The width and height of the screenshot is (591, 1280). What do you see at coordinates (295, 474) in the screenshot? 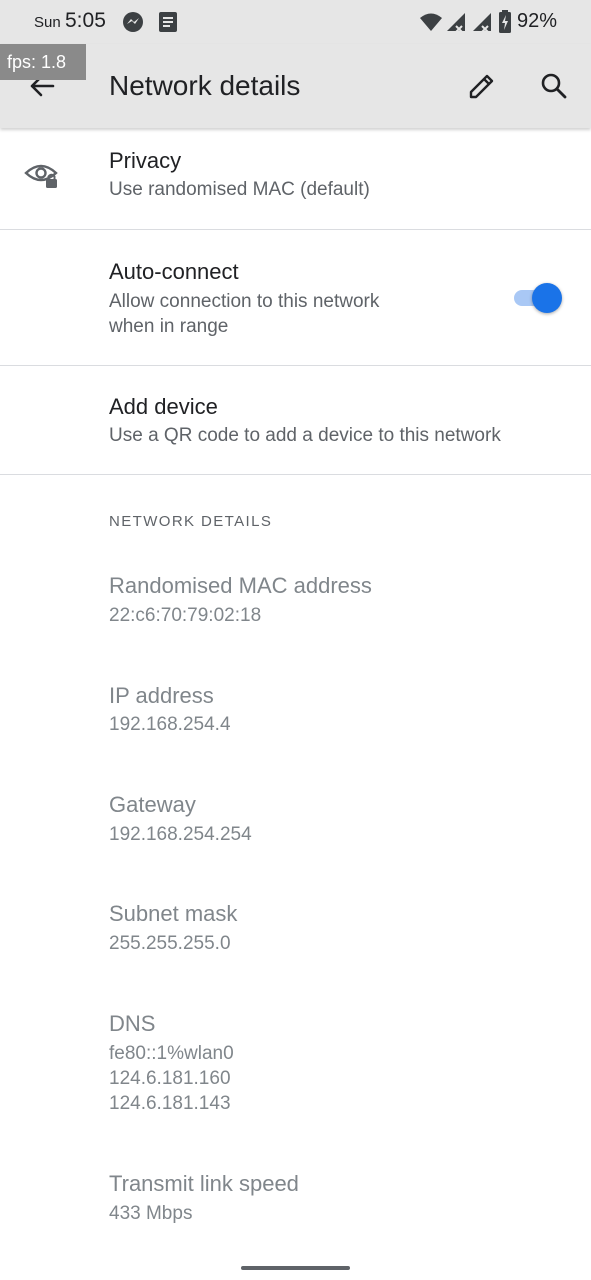
I see `divider` at bounding box center [295, 474].